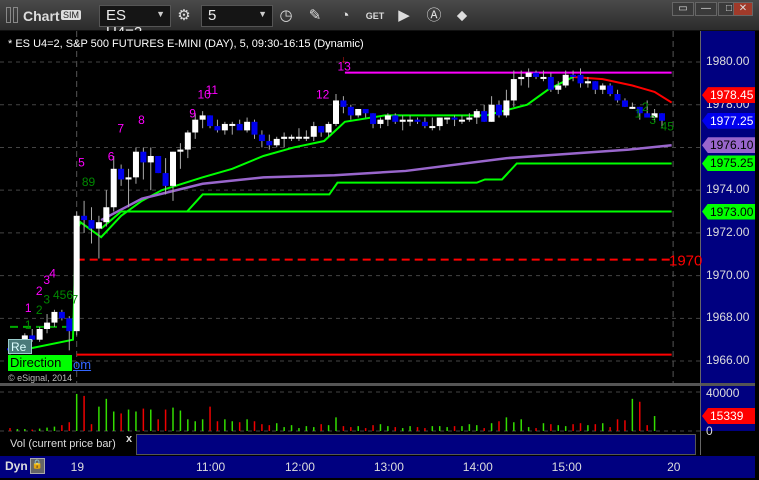 This screenshot has height=480, width=759. What do you see at coordinates (728, 317) in the screenshot?
I see `y-tick-label: 1968.00` at bounding box center [728, 317].